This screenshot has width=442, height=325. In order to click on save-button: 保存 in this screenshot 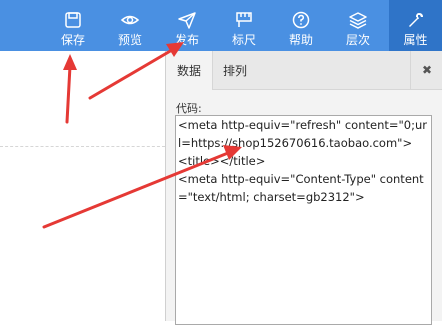, I will do `click(73, 25)`.